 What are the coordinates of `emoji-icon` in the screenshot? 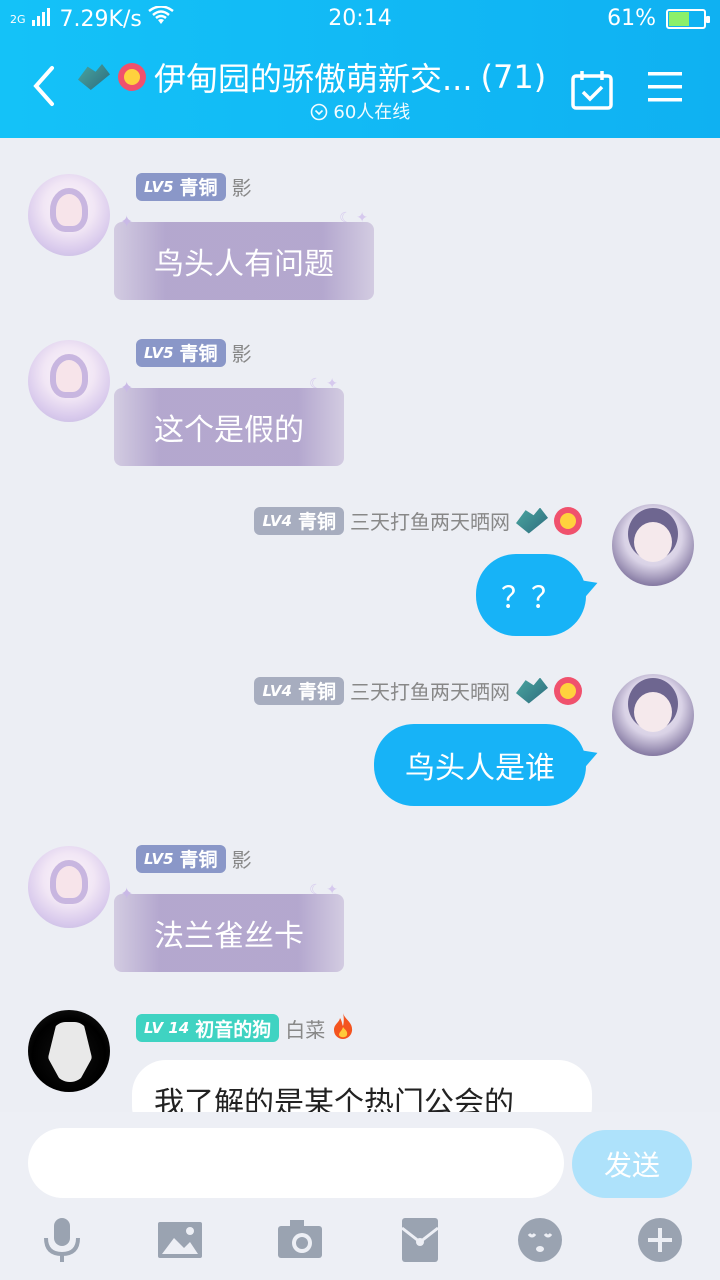 It's located at (540, 1240).